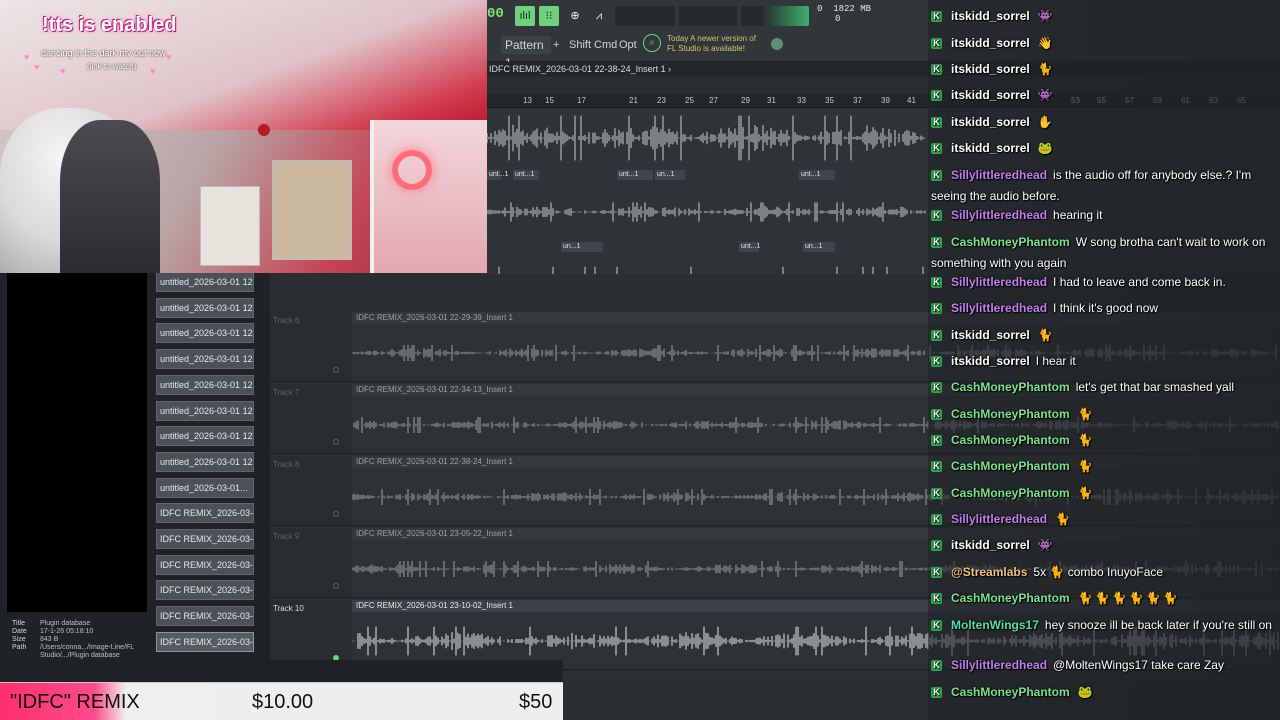 This screenshot has height=720, width=1280. I want to click on chat-emote-icon: ✋, so click(1045, 122).